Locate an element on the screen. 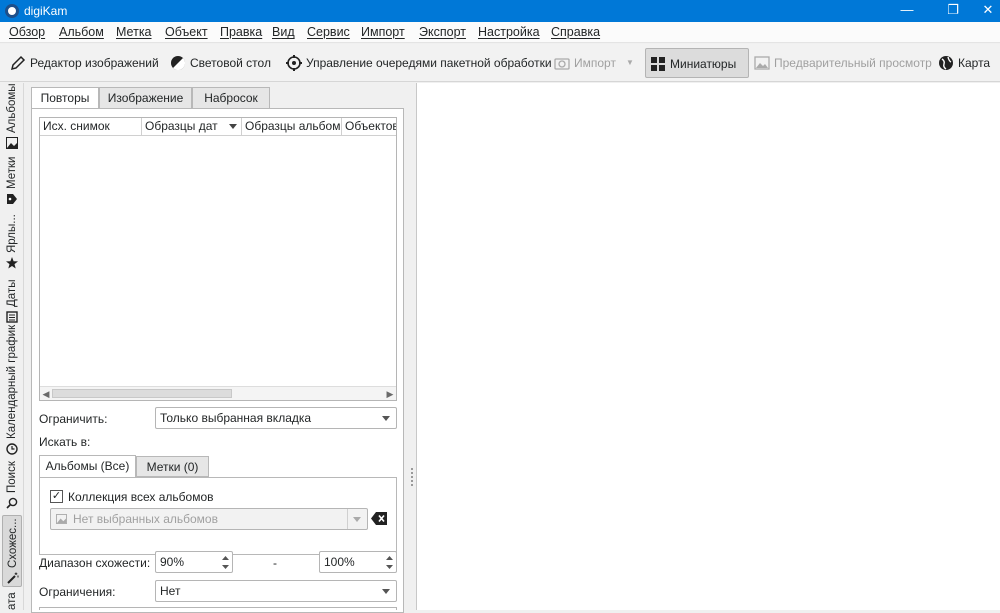  globe-icon is located at coordinates (946, 63).